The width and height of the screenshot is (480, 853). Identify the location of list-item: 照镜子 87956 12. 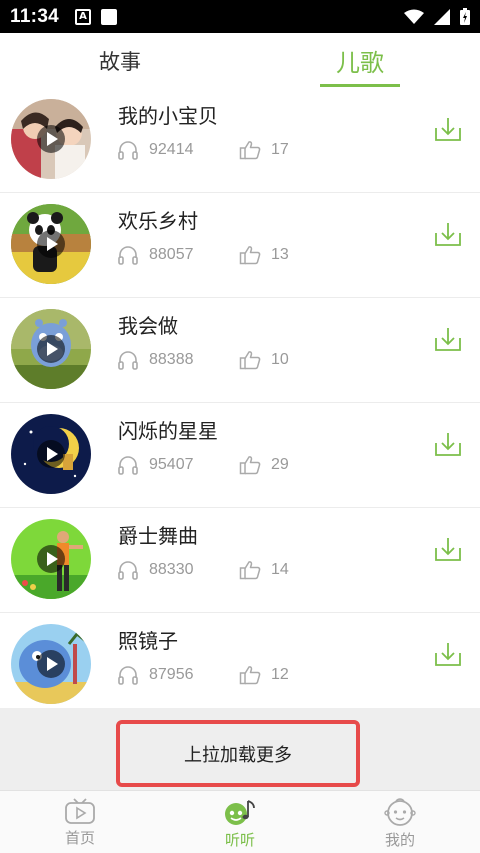
(240, 665).